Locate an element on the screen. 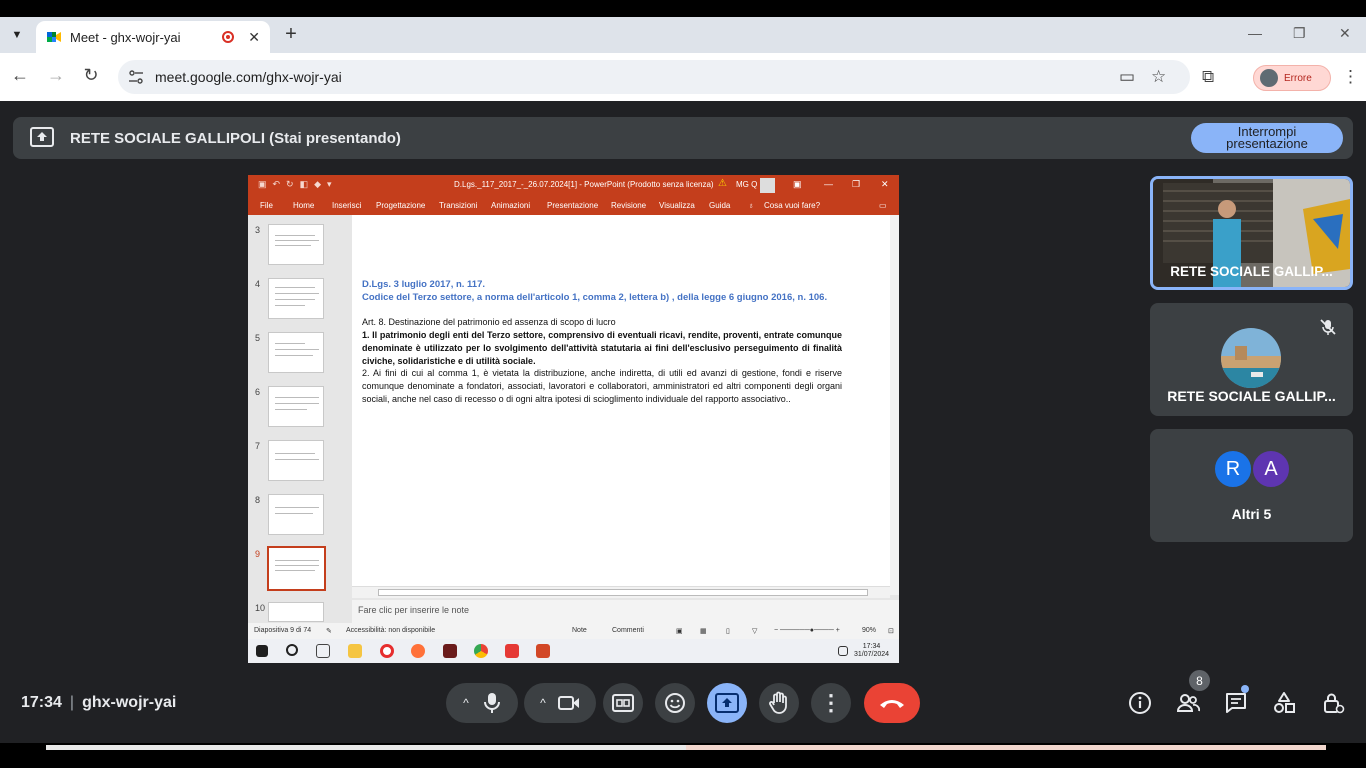  reactions-button is located at coordinates (675, 703).